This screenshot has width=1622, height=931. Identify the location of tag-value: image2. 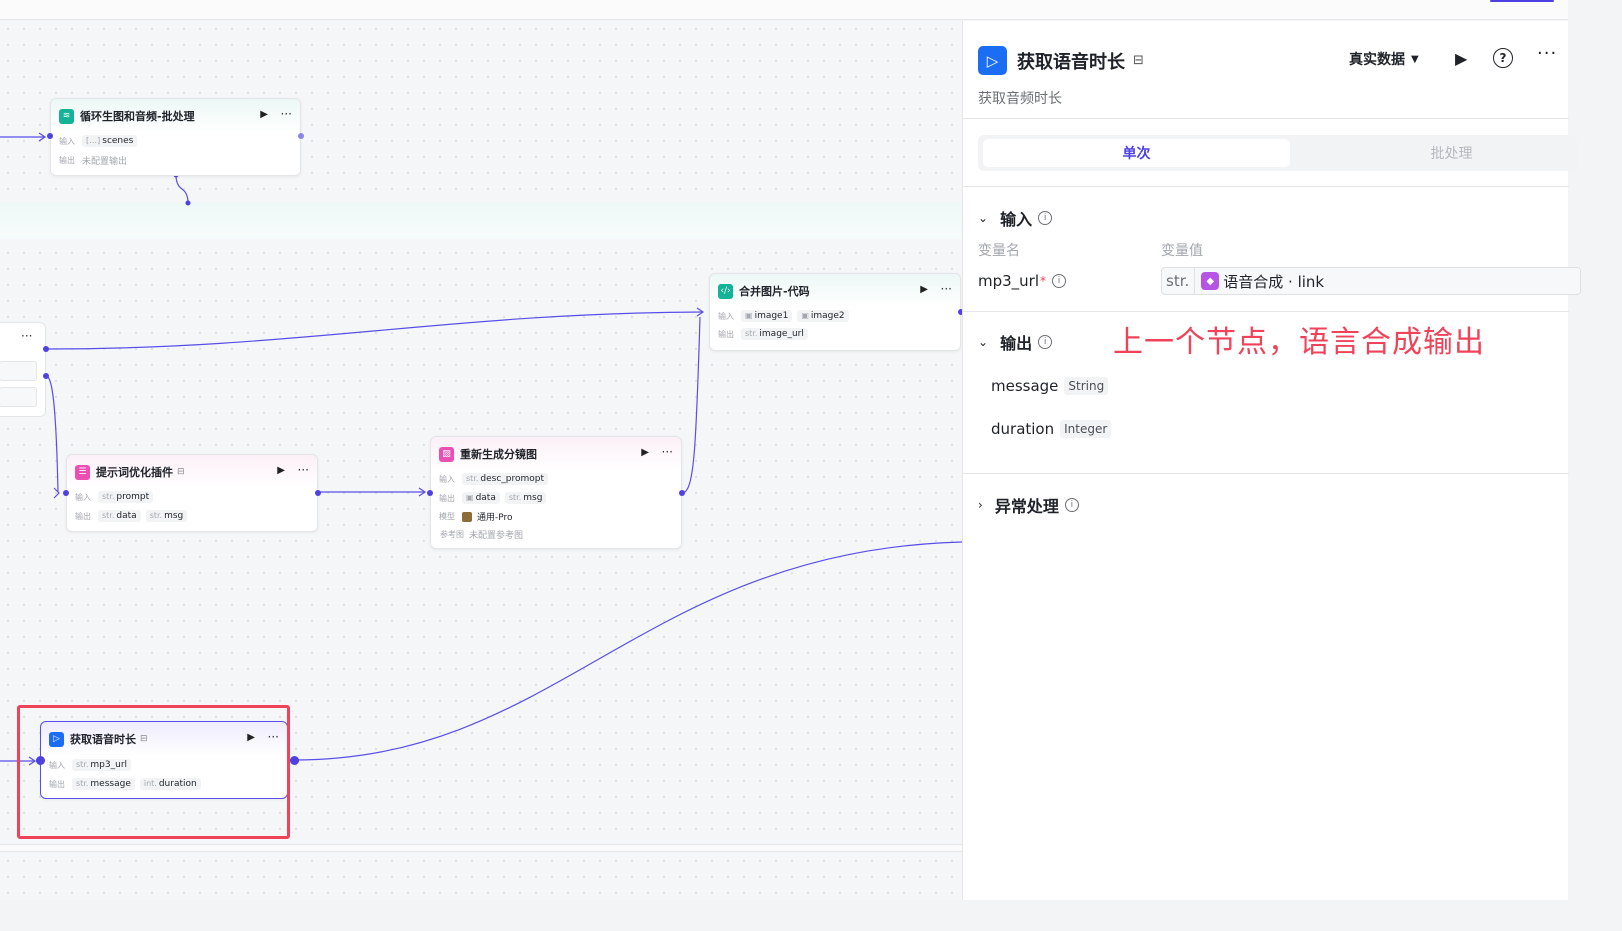
(827, 316).